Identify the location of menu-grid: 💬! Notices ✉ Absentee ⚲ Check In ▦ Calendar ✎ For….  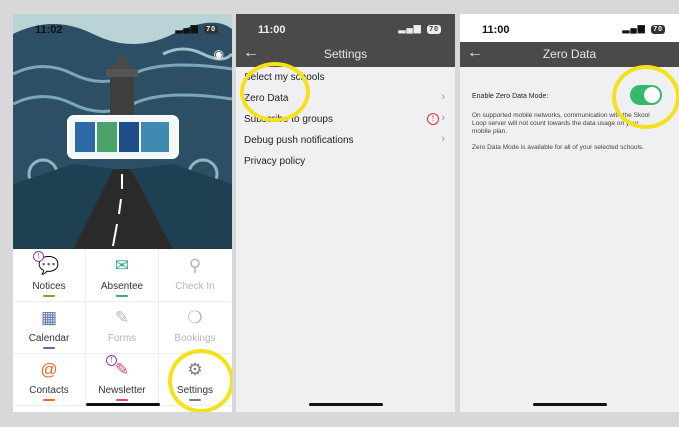
(122, 330).